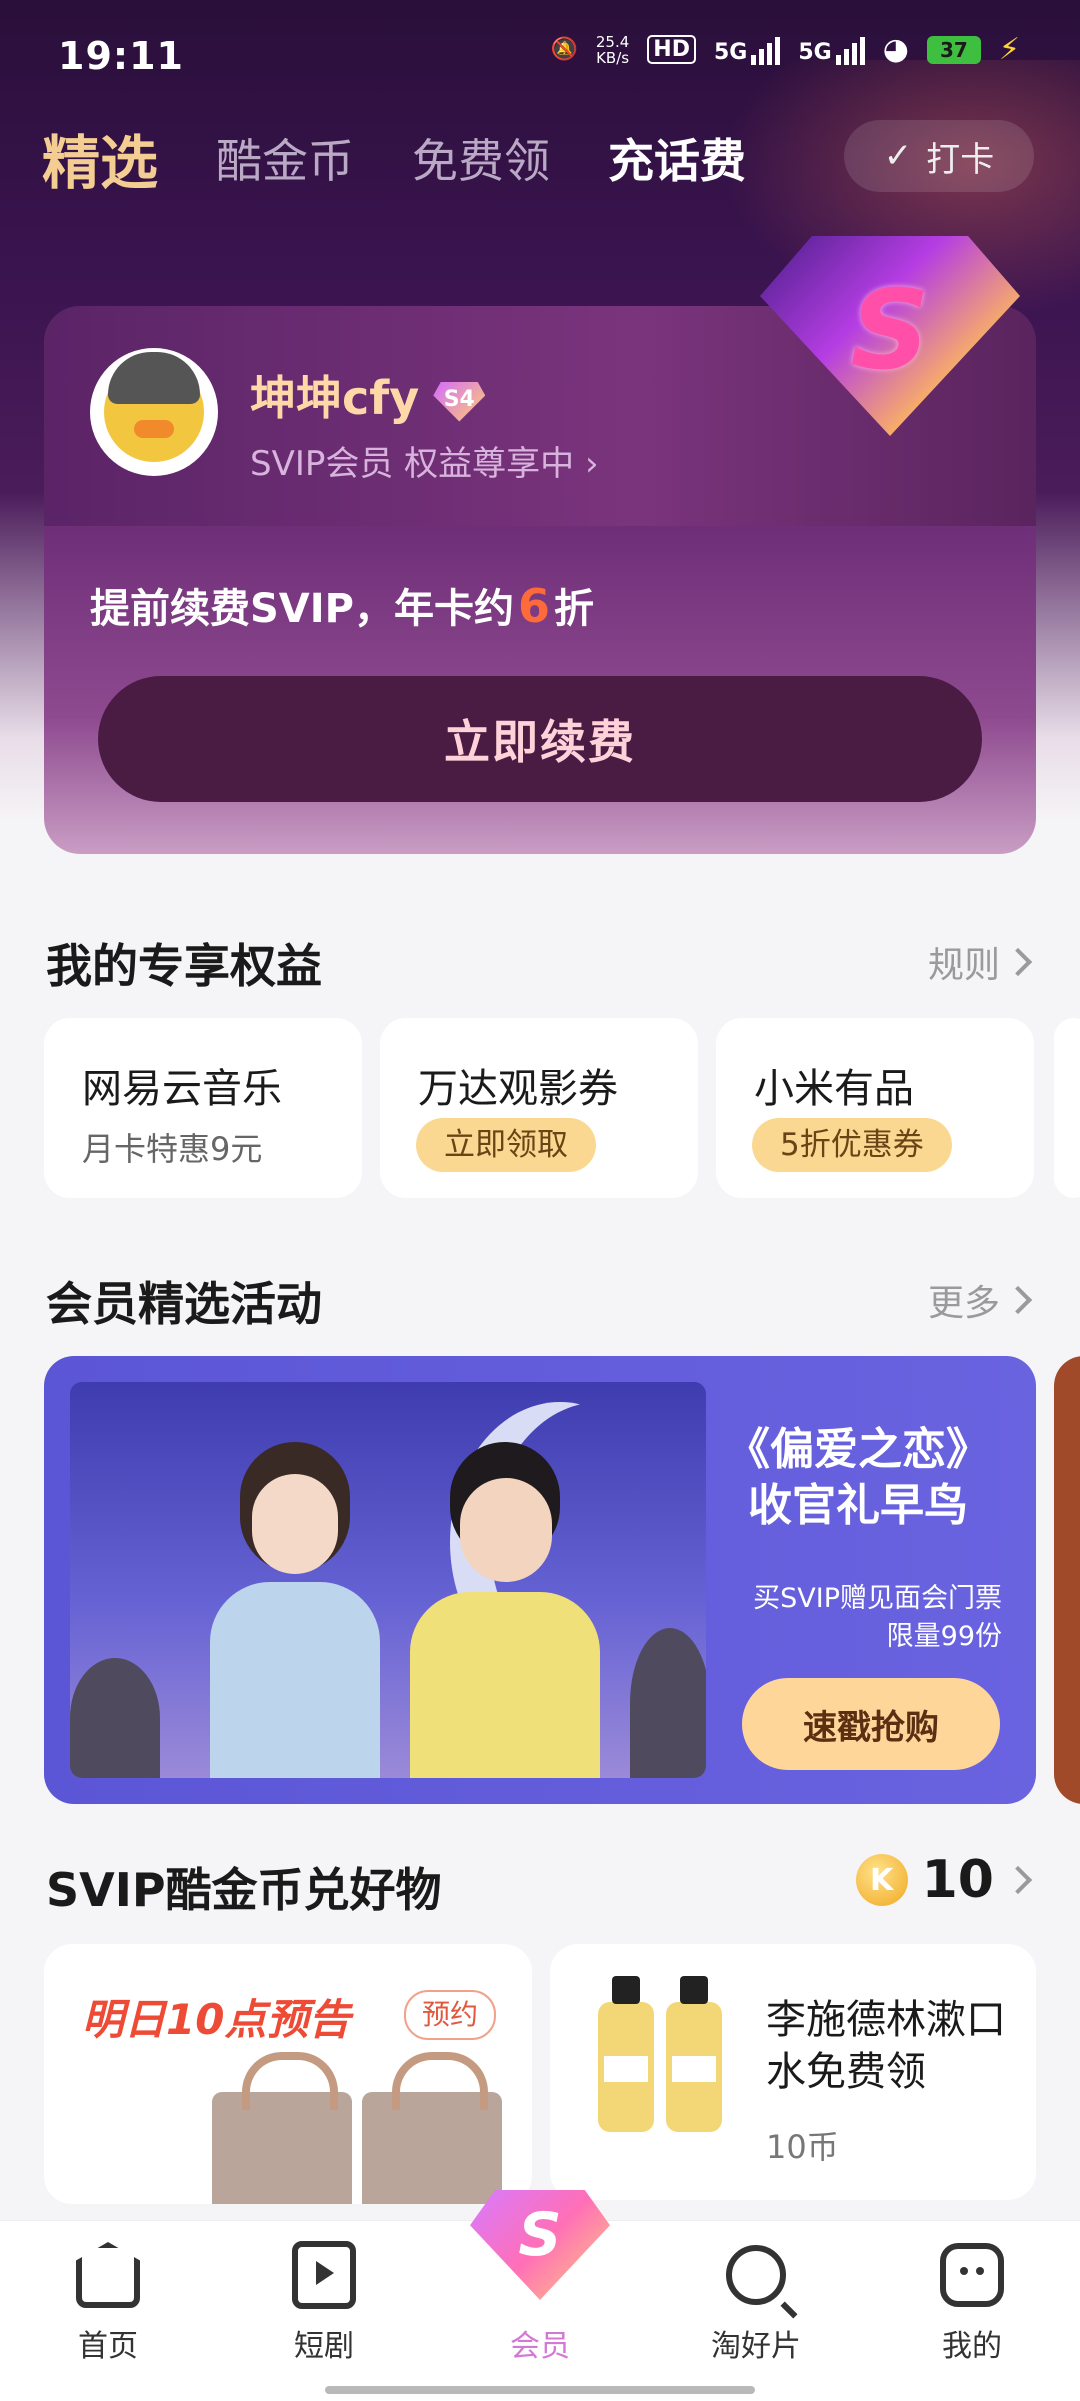 This screenshot has height=2401, width=1080. Describe the element at coordinates (957, 1880) in the screenshot. I see `coin-balance: 10` at that location.